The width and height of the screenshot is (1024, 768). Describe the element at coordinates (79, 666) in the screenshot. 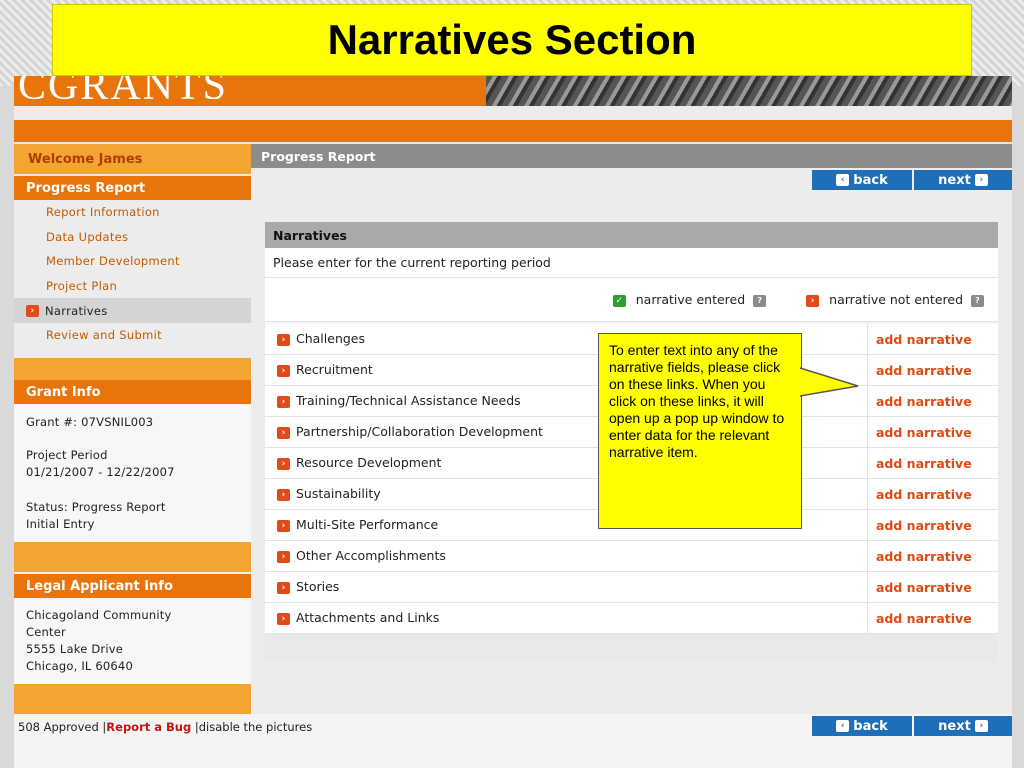

I see `legal-line: Chicago, IL 60640` at that location.